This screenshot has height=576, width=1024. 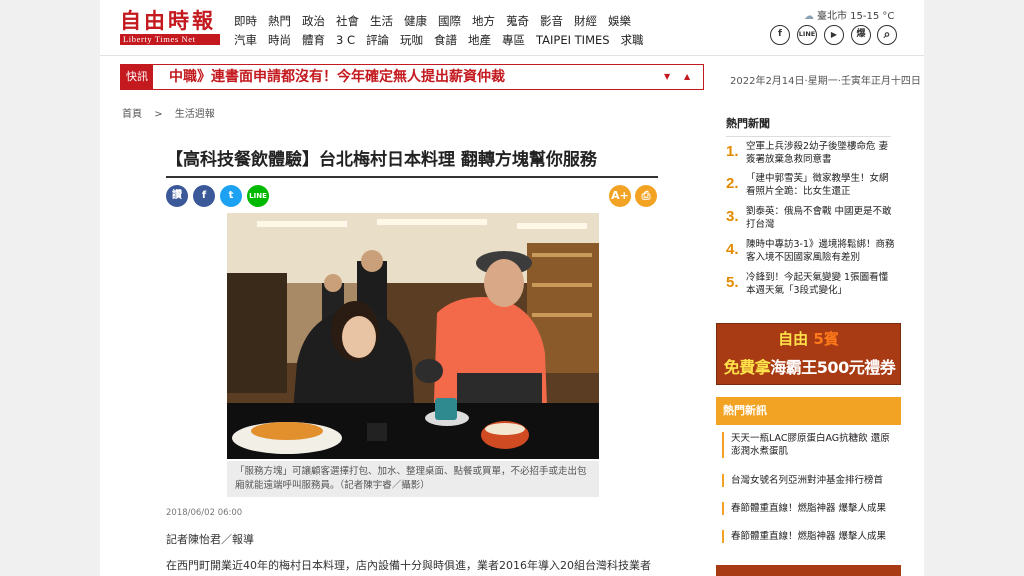 What do you see at coordinates (517, 21) in the screenshot?
I see `nav-item: 蒐奇` at bounding box center [517, 21].